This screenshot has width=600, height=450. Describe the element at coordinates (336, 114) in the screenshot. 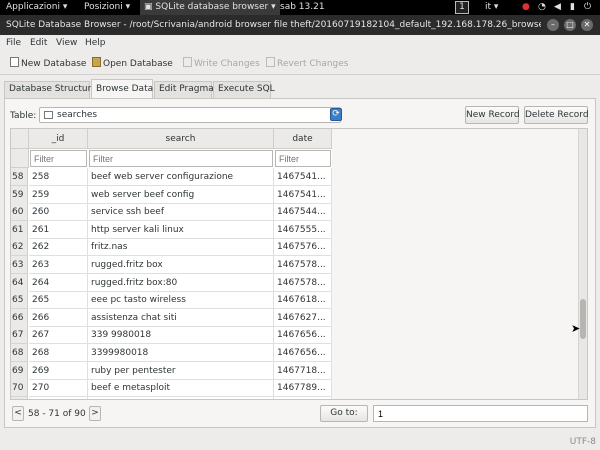

I see `refresh-icon: ⟳` at that location.